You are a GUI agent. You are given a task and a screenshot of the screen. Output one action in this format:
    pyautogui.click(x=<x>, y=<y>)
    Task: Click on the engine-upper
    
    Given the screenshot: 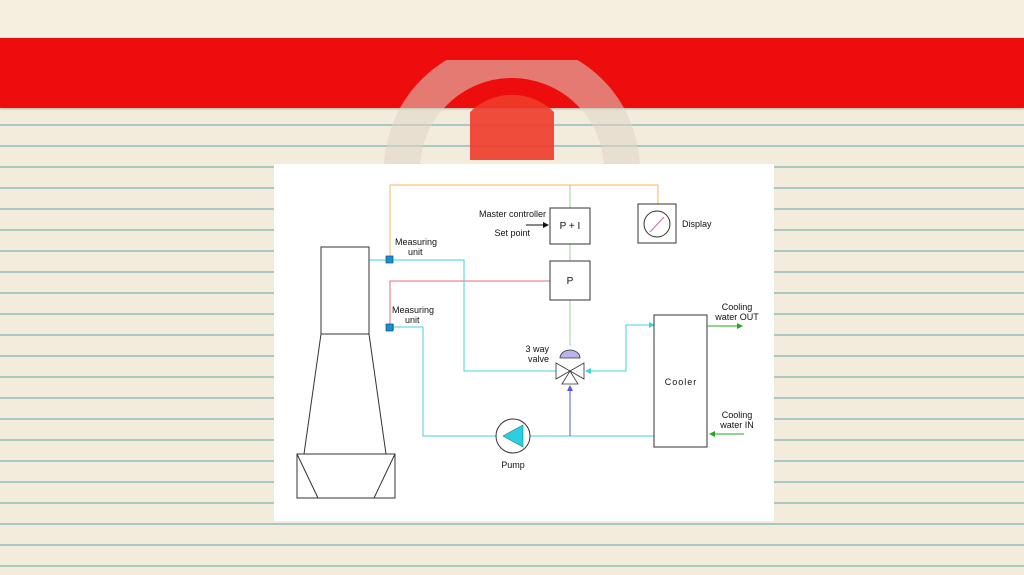 What is the action you would take?
    pyautogui.click(x=345, y=290)
    